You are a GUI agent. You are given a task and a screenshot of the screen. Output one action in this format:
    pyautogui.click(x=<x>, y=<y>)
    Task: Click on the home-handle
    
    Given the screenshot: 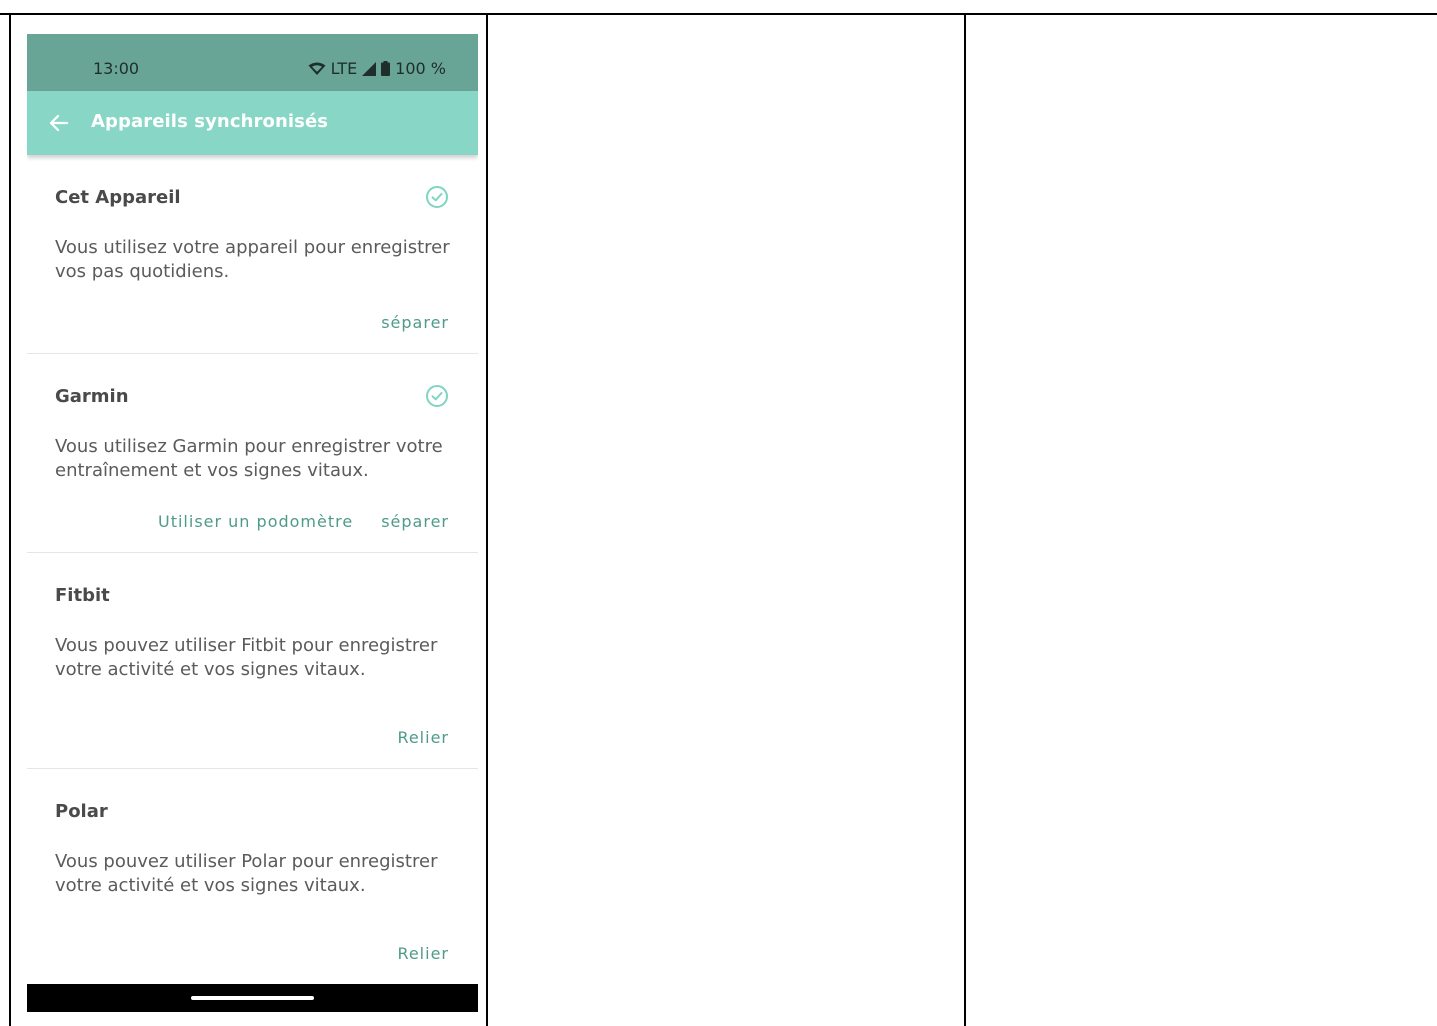 What is the action you would take?
    pyautogui.click(x=252, y=998)
    